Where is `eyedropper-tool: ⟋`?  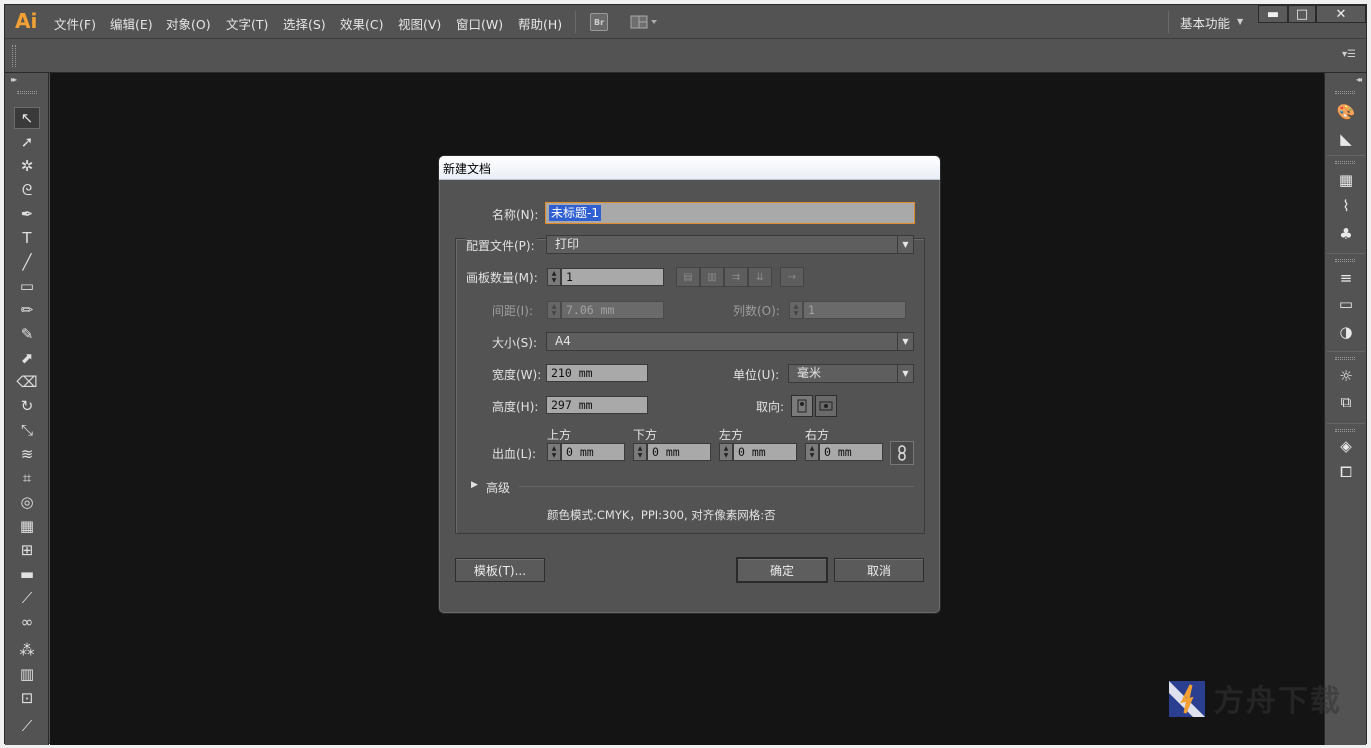 eyedropper-tool: ⟋ is located at coordinates (27, 598).